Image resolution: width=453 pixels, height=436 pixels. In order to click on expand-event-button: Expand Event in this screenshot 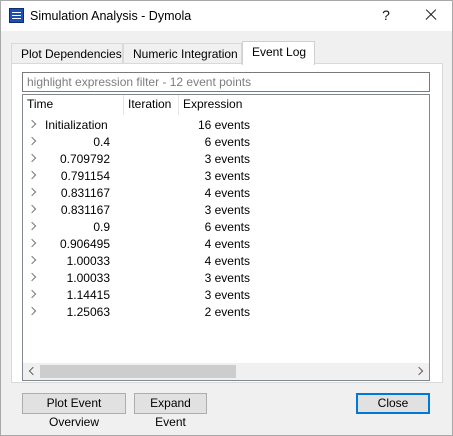, I will do `click(170, 411)`.